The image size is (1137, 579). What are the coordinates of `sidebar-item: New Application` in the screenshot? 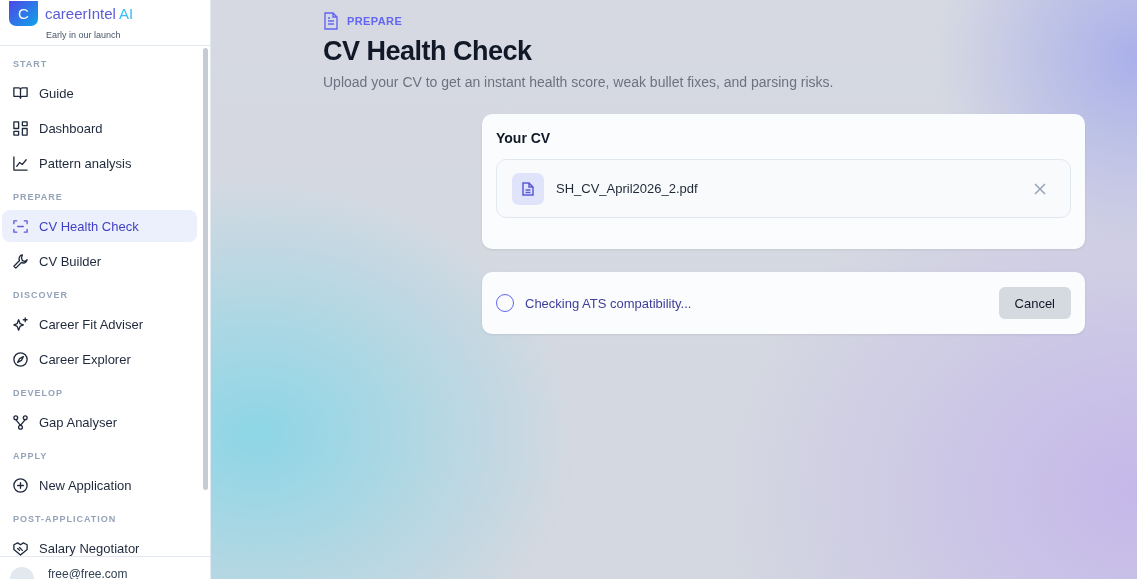 It's located at (99, 485).